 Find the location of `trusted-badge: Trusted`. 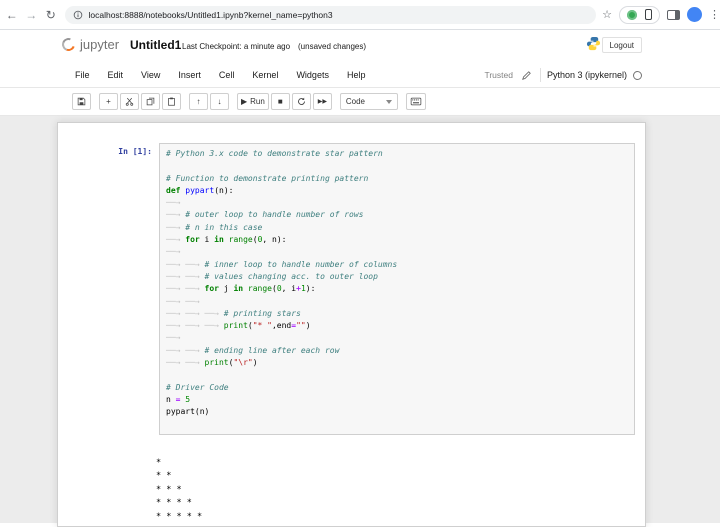

trusted-badge: Trusted is located at coordinates (498, 75).